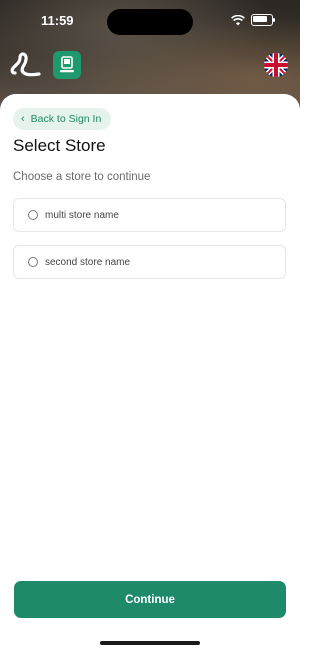  Describe the element at coordinates (149, 215) in the screenshot. I see `store-option-1: multi store name` at that location.